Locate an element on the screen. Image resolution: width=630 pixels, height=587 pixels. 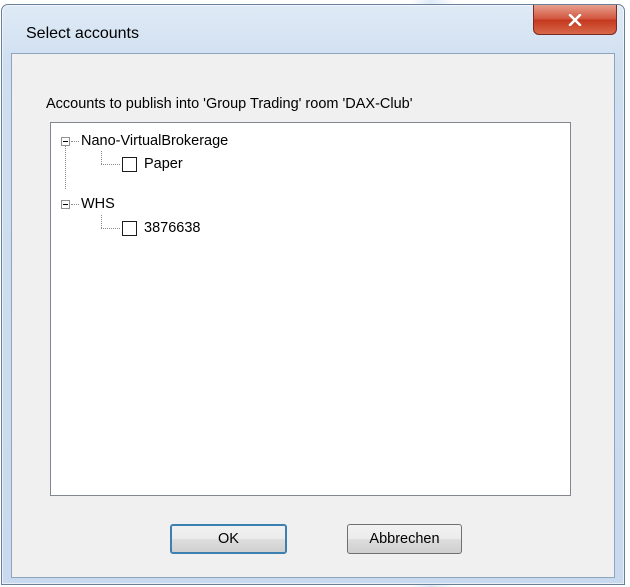
tree-node-nano-virtualbrokerage: Nano-VirtualBrokerage is located at coordinates (144, 141).